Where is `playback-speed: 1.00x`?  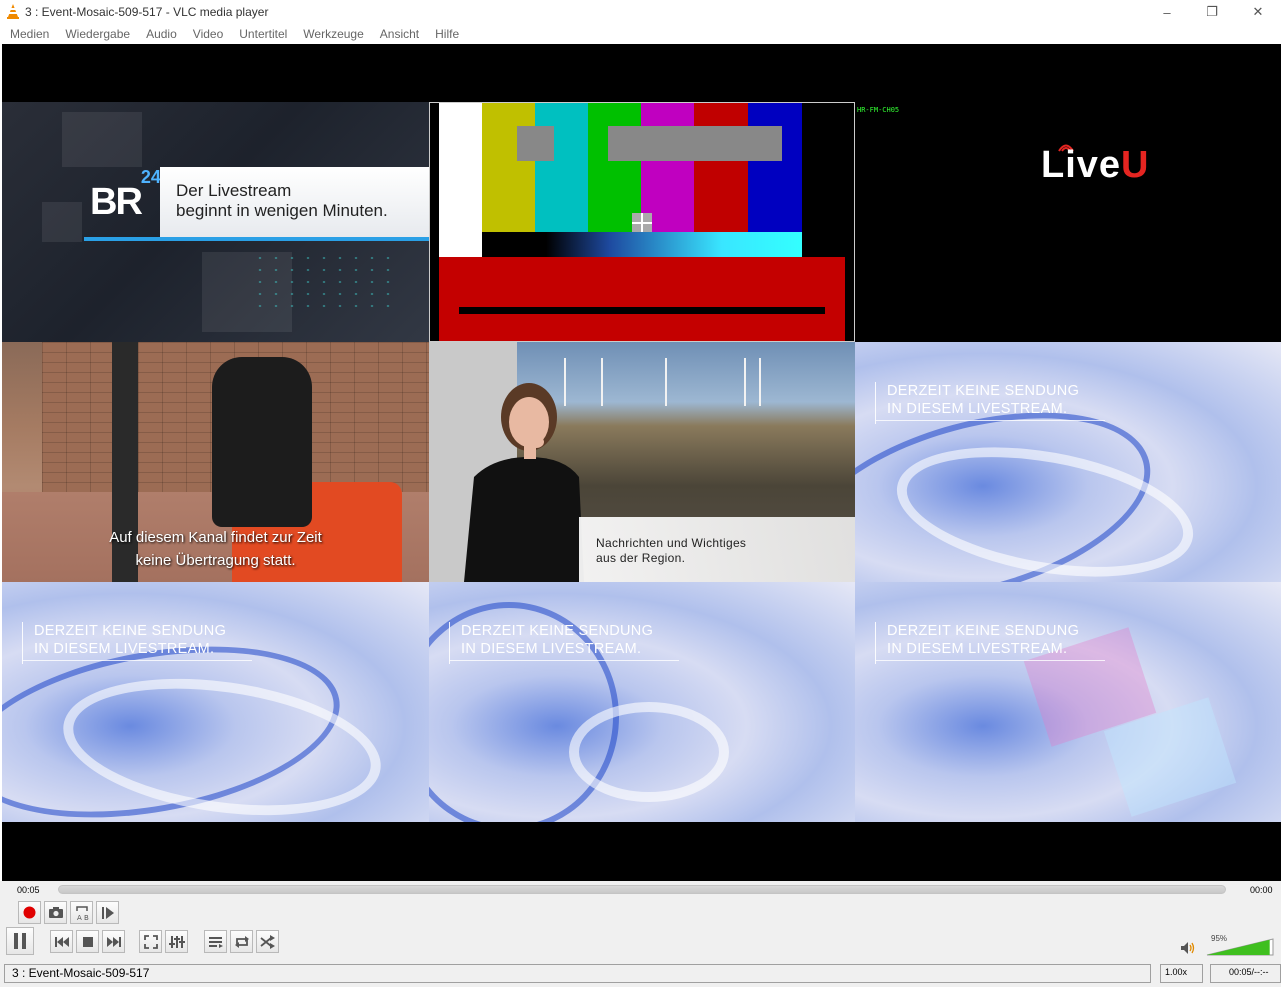
playback-speed: 1.00x is located at coordinates (1181, 973).